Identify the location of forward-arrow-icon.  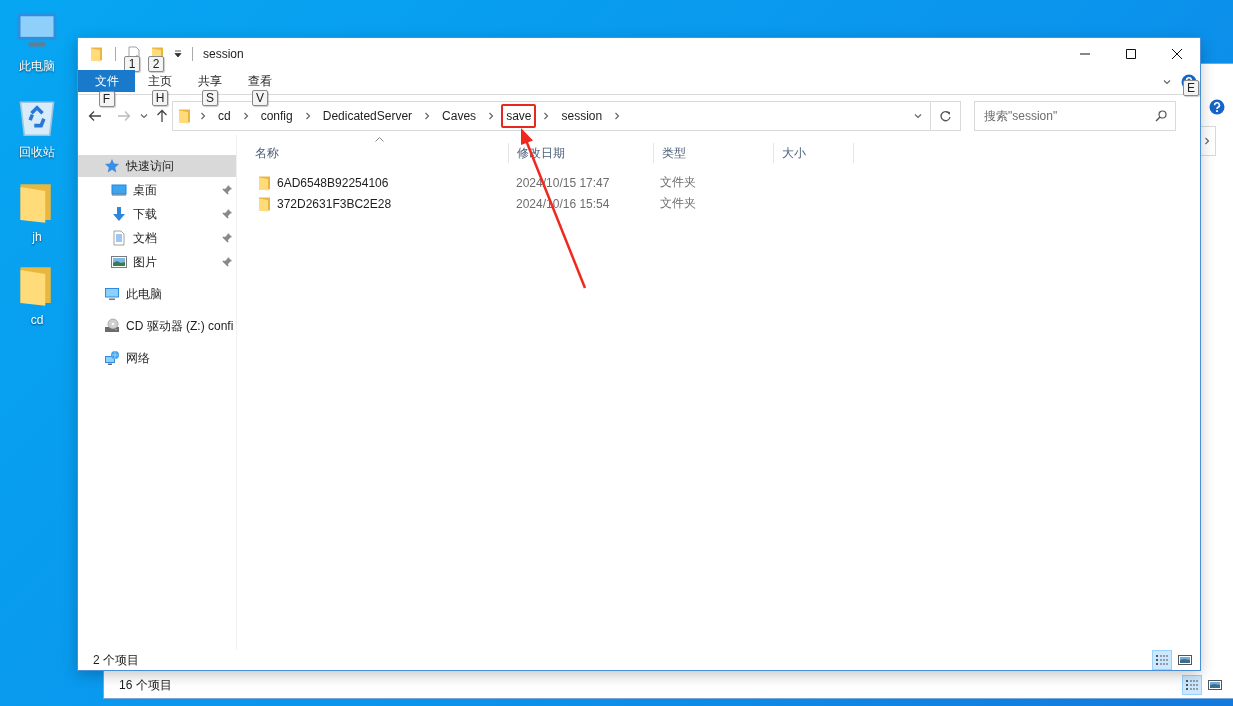
(124, 116).